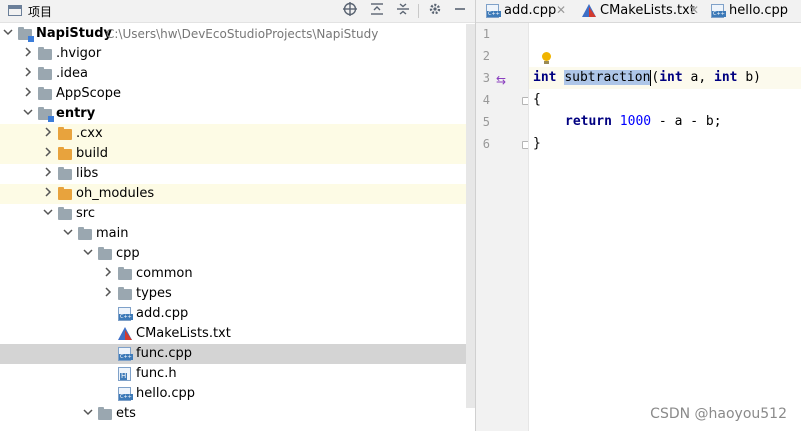 The width and height of the screenshot is (801, 431). I want to click on code-line-4: {, so click(537, 99).